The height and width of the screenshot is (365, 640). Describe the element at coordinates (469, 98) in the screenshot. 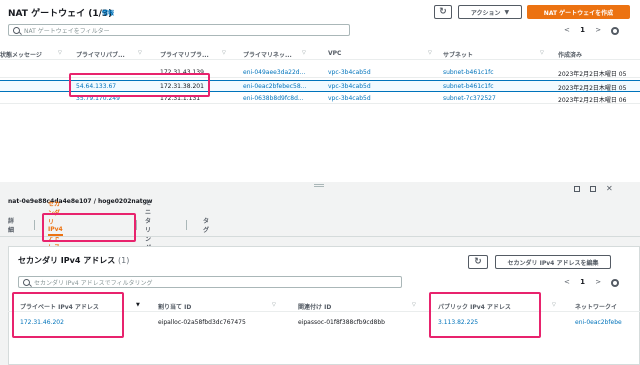

I see `subnet-link: subnet-7c372527` at that location.